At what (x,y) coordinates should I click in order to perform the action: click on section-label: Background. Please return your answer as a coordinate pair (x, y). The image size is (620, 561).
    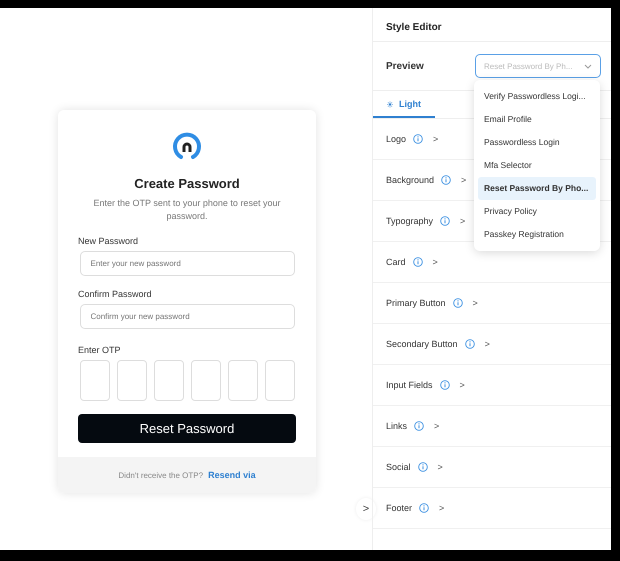
    Looking at the image, I should click on (410, 180).